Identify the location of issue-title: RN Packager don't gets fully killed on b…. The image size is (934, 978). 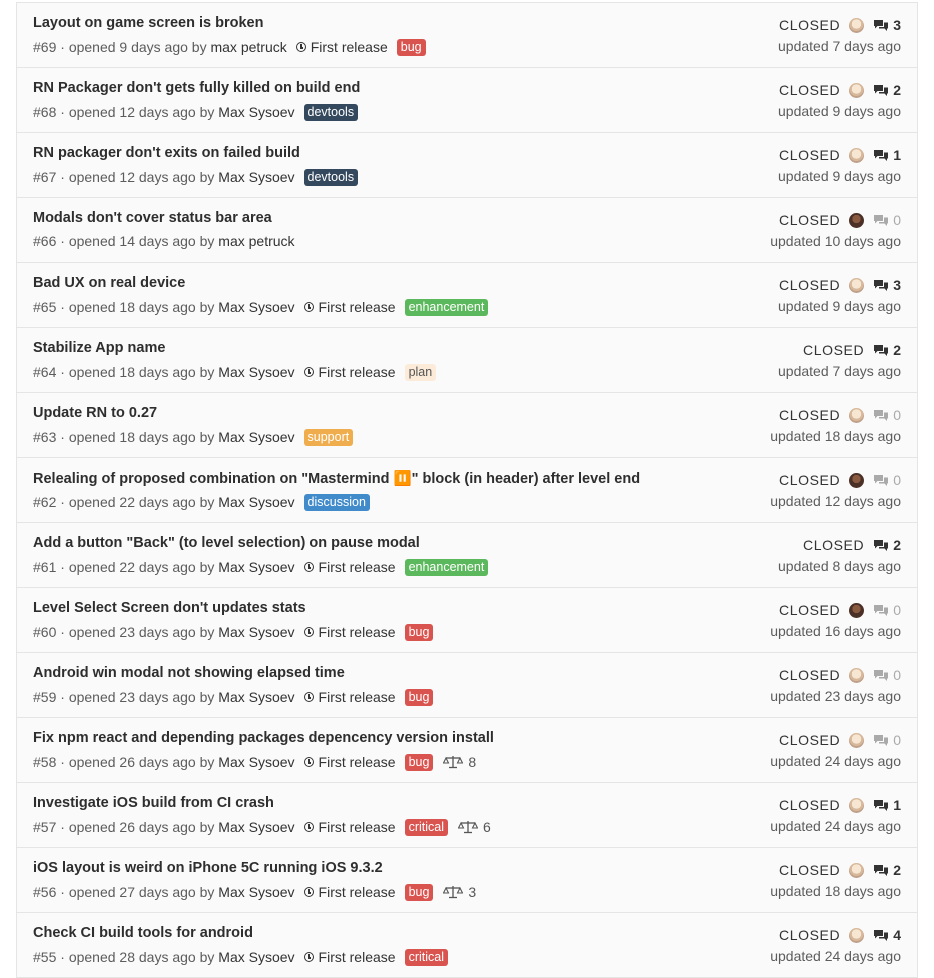
(196, 88).